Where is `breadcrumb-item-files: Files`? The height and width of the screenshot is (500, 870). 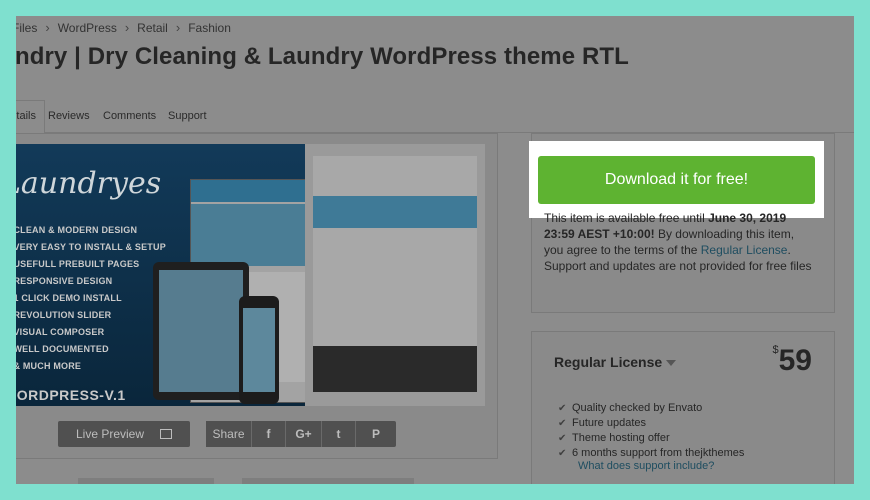 breadcrumb-item-files: Files is located at coordinates (26, 28).